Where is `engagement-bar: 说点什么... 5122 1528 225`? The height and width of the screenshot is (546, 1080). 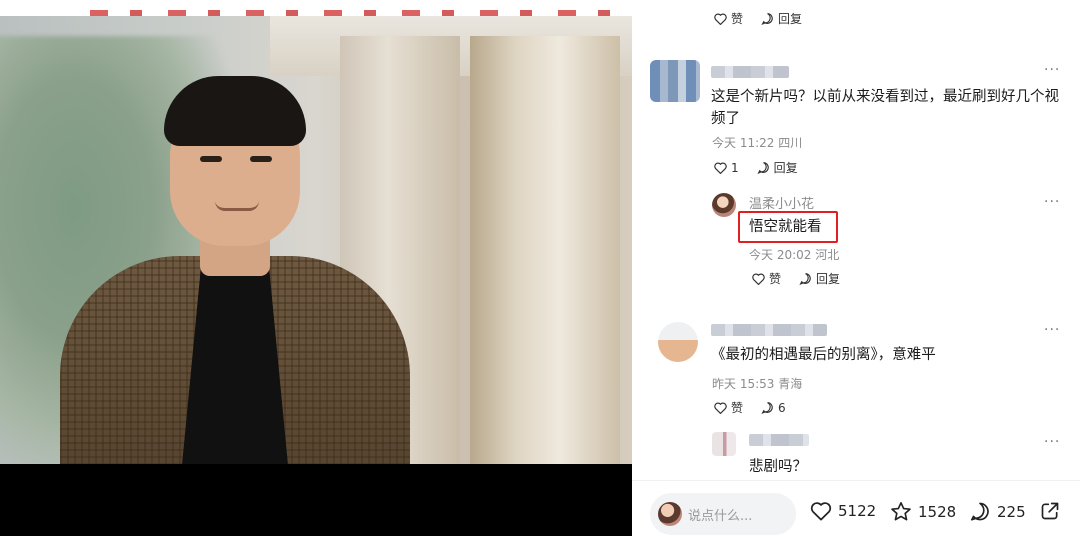 engagement-bar: 说点什么... 5122 1528 225 is located at coordinates (856, 513).